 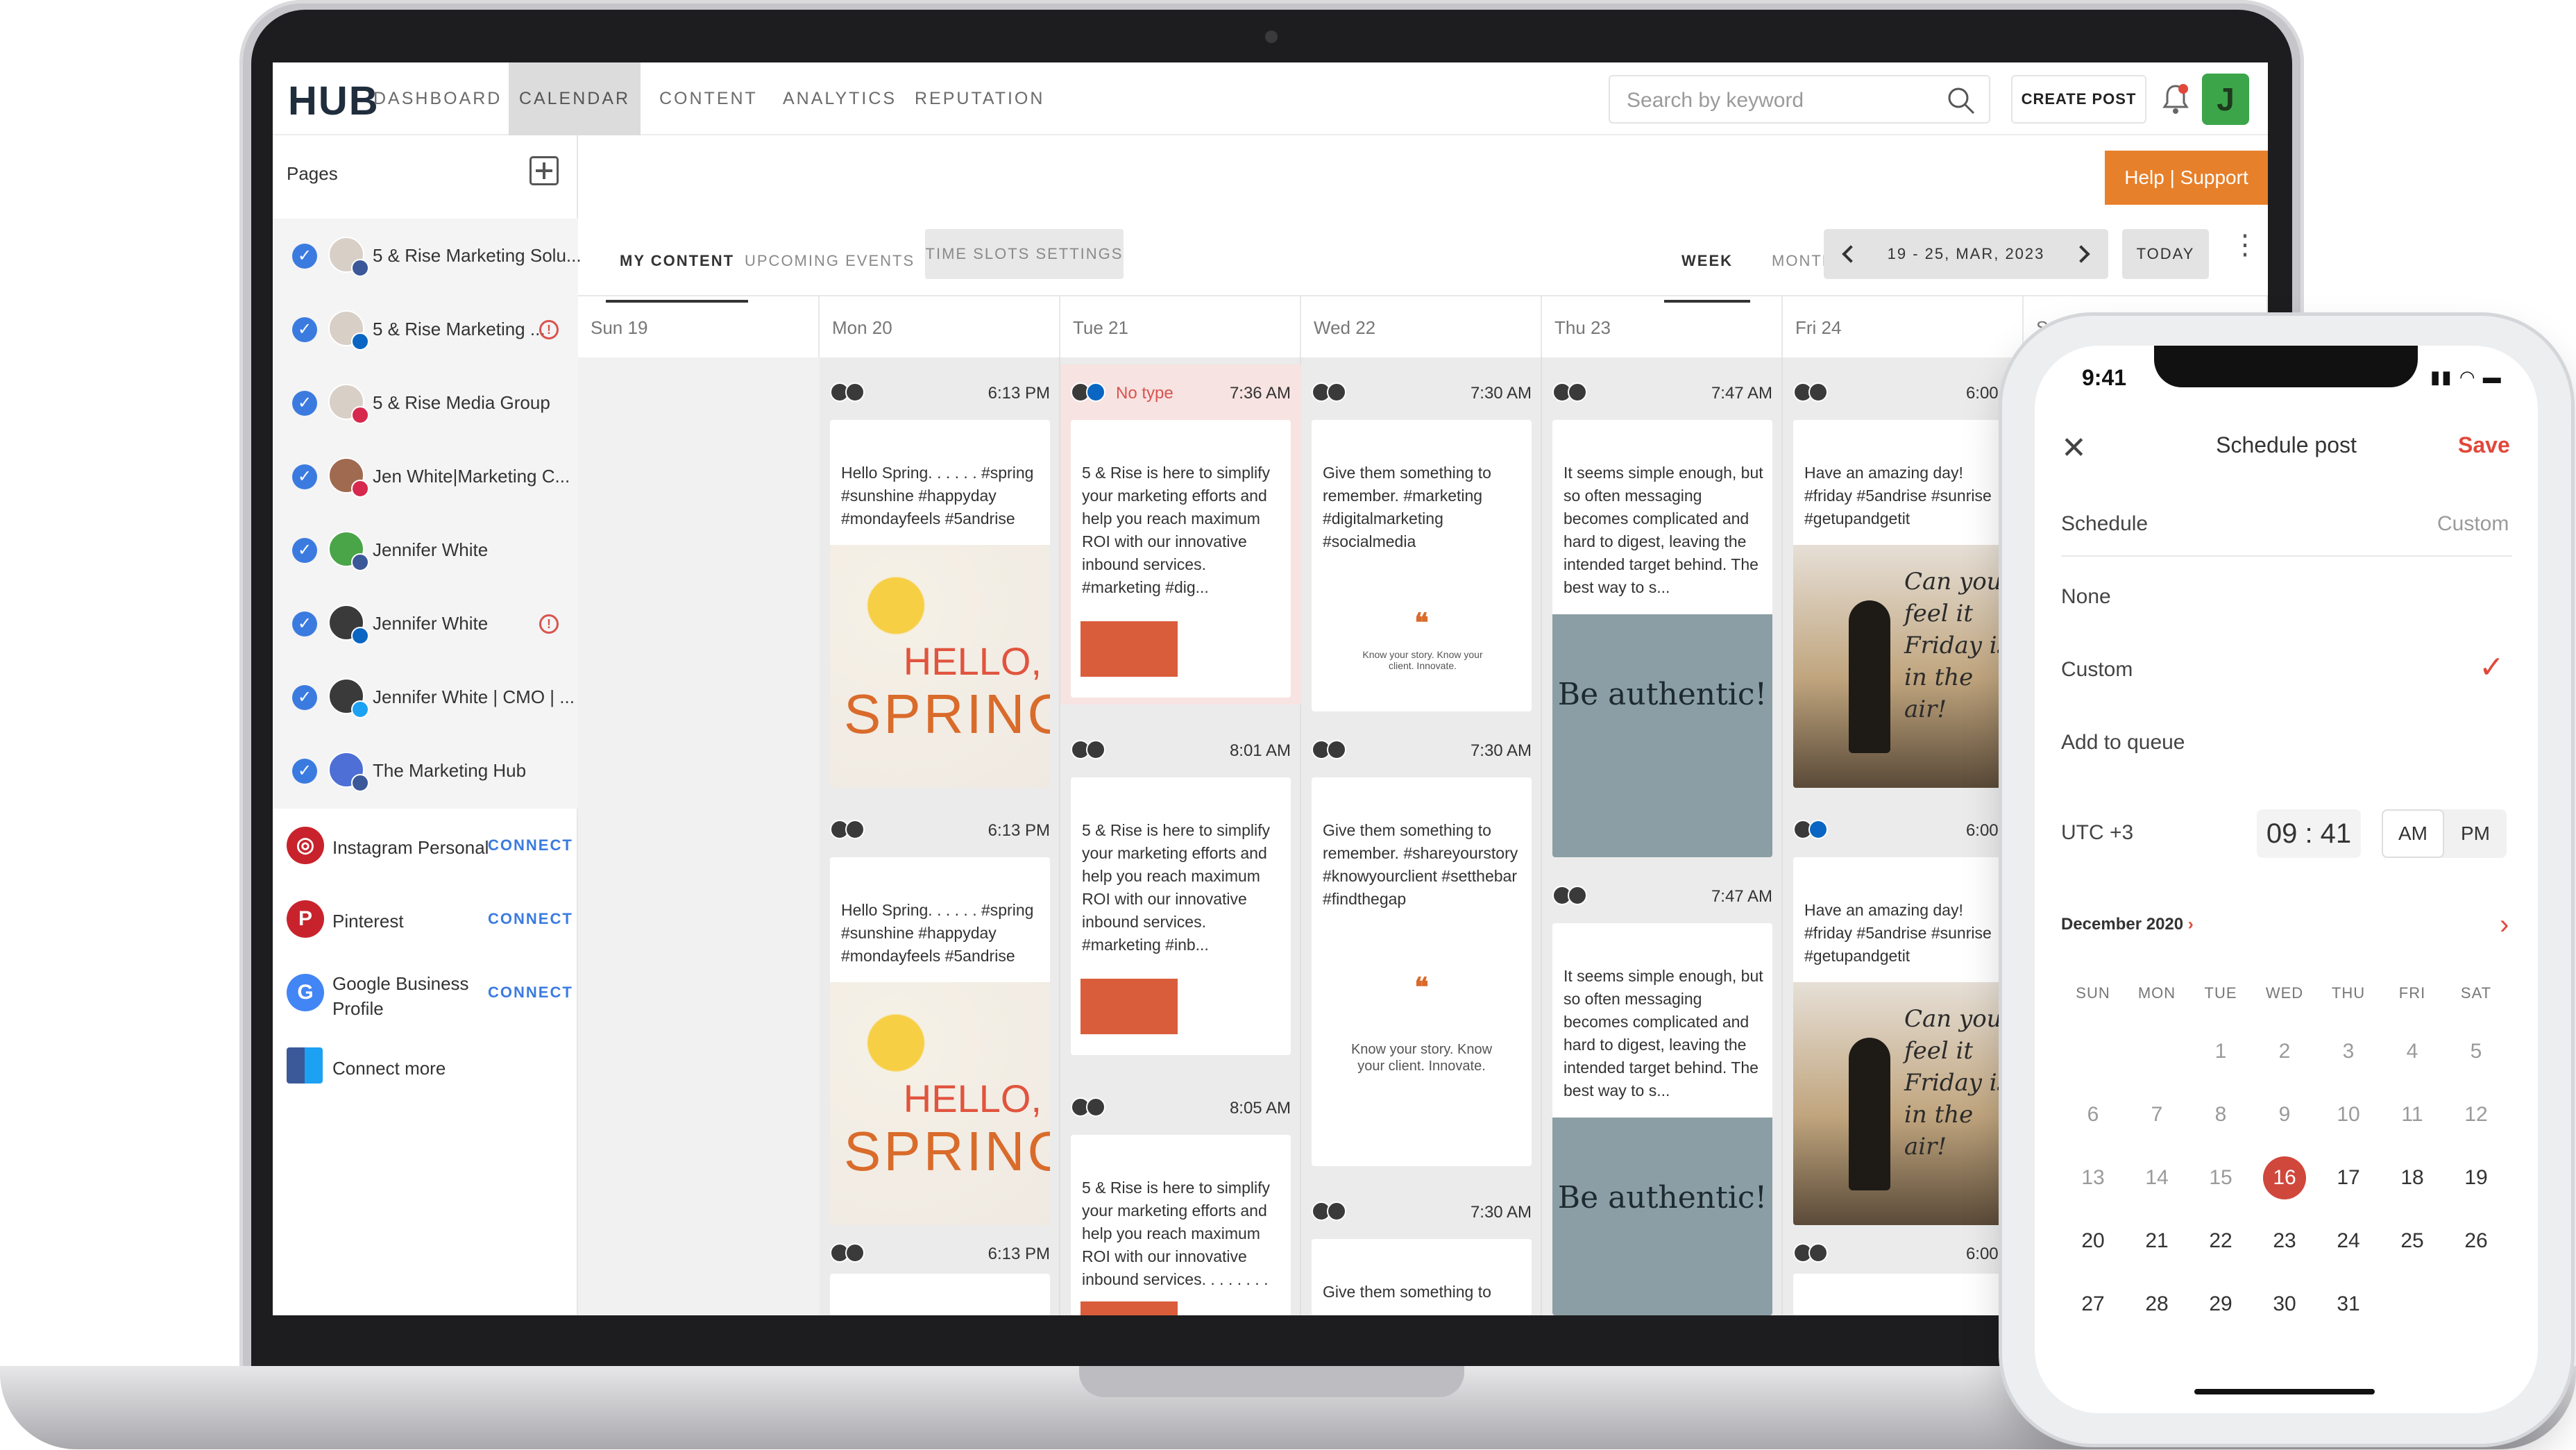 I want to click on today-button: TODAY, so click(x=2165, y=254).